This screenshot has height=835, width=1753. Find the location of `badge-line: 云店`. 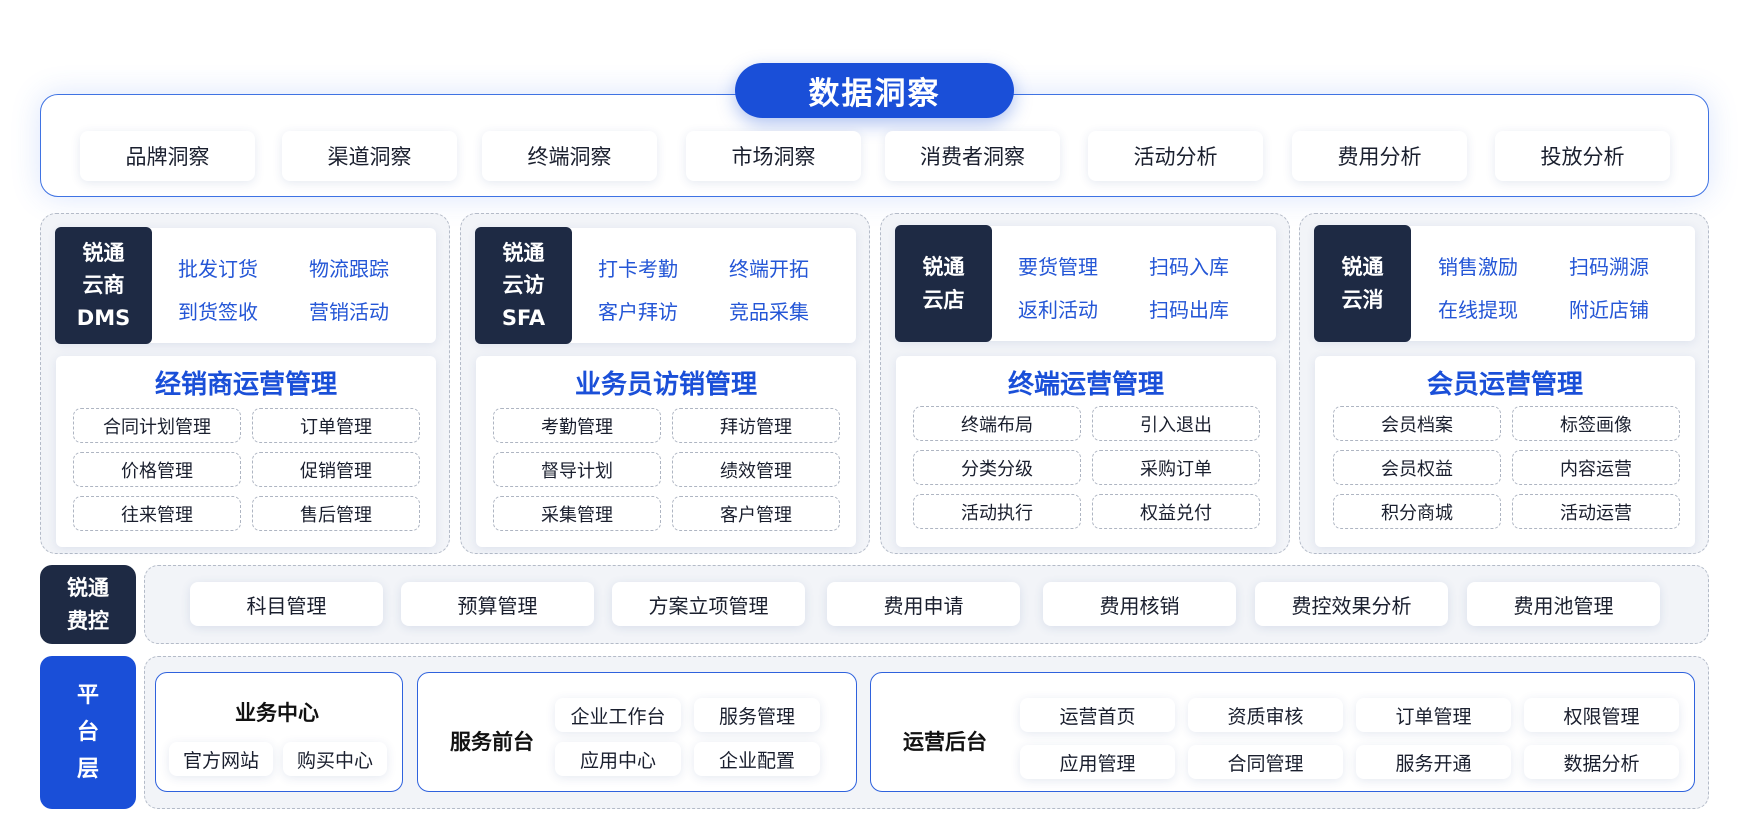

badge-line: 云店 is located at coordinates (943, 299).